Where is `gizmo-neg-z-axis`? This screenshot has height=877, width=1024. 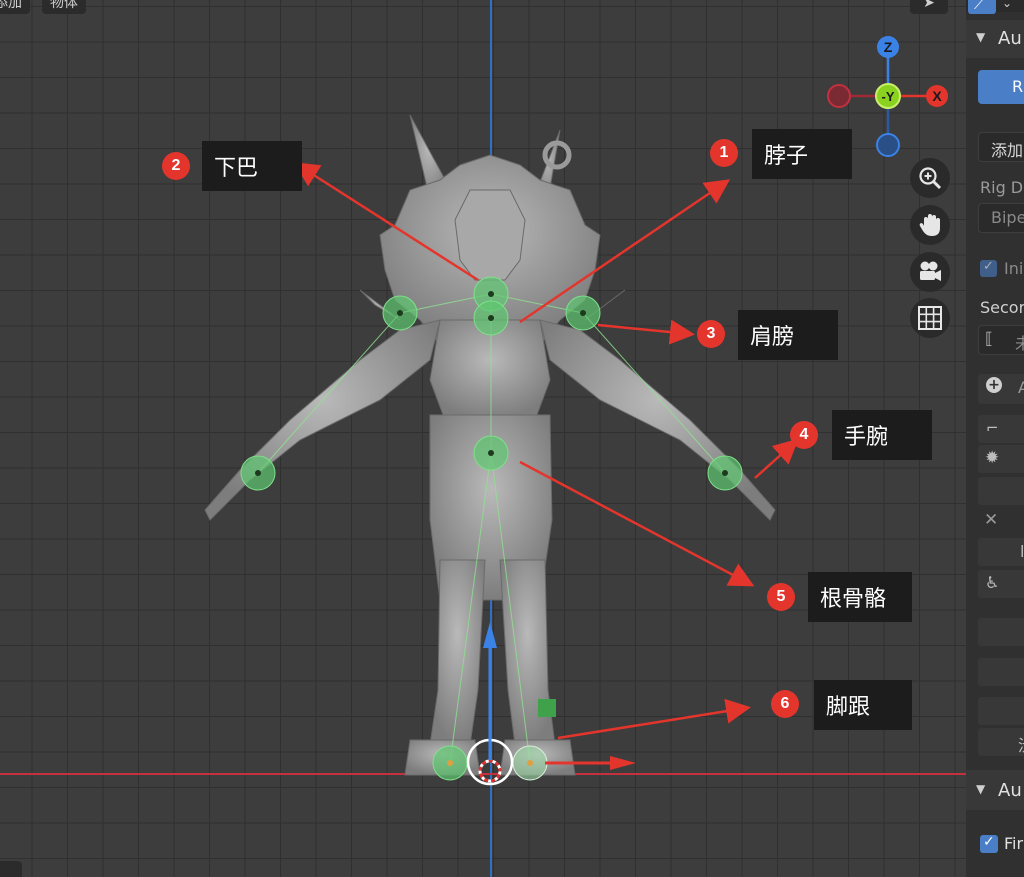
gizmo-neg-z-axis is located at coordinates (888, 145).